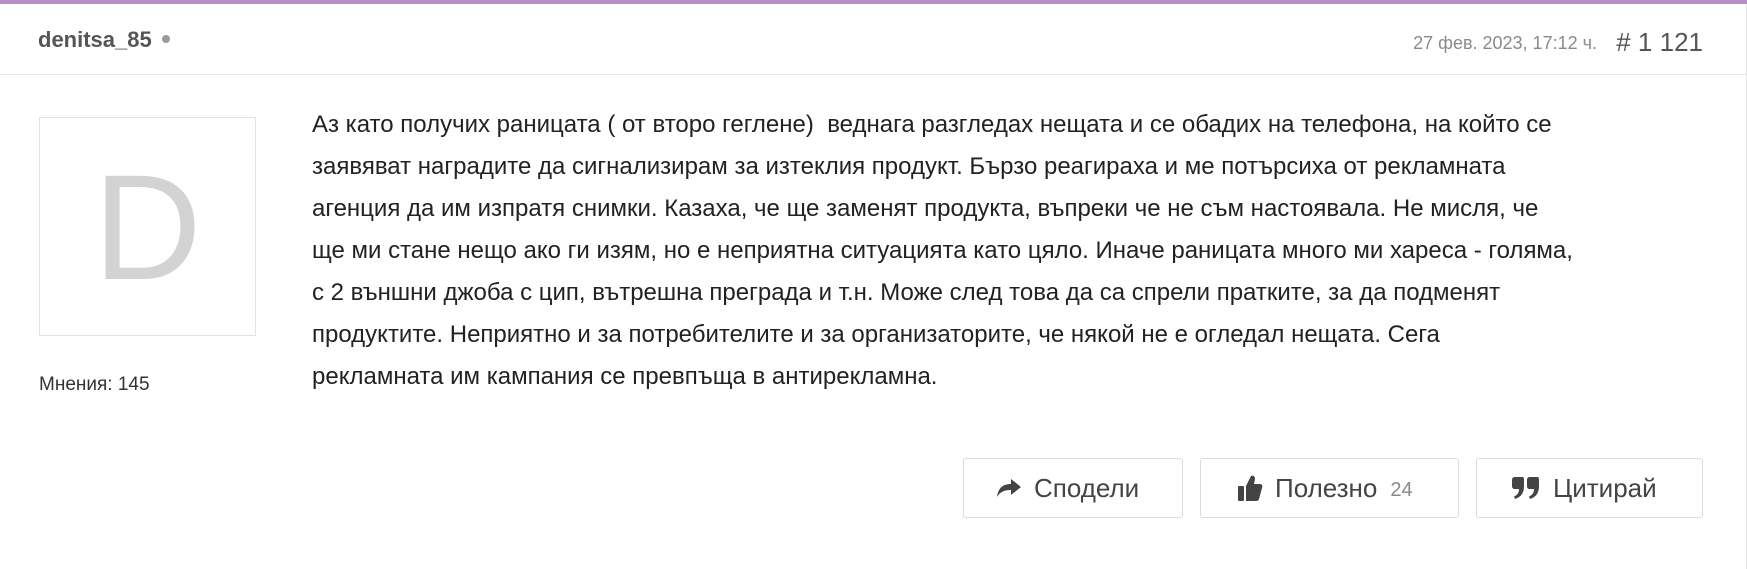 The height and width of the screenshot is (569, 1747). I want to click on post-actions: Сподели Полезно 24 Цитирай, so click(1333, 488).